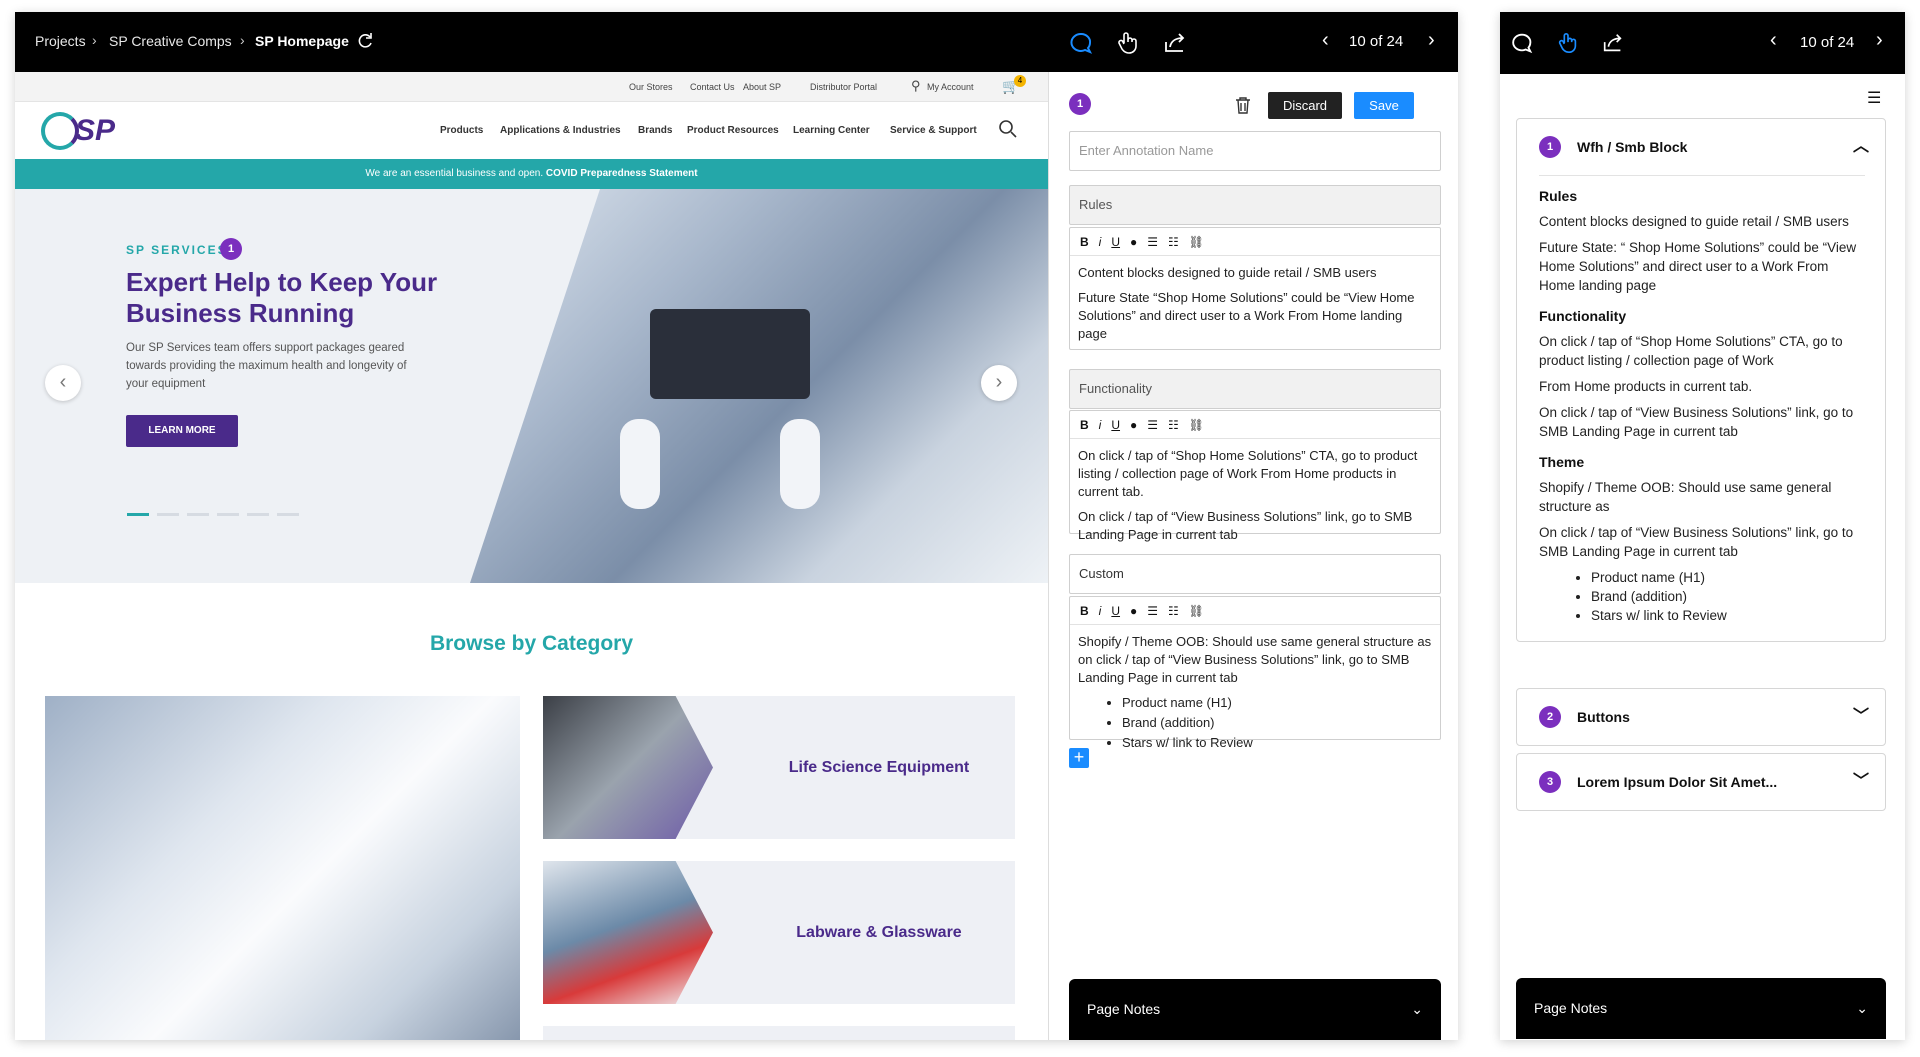  Describe the element at coordinates (950, 87) in the screenshot. I see `util-my-account: My Account` at that location.